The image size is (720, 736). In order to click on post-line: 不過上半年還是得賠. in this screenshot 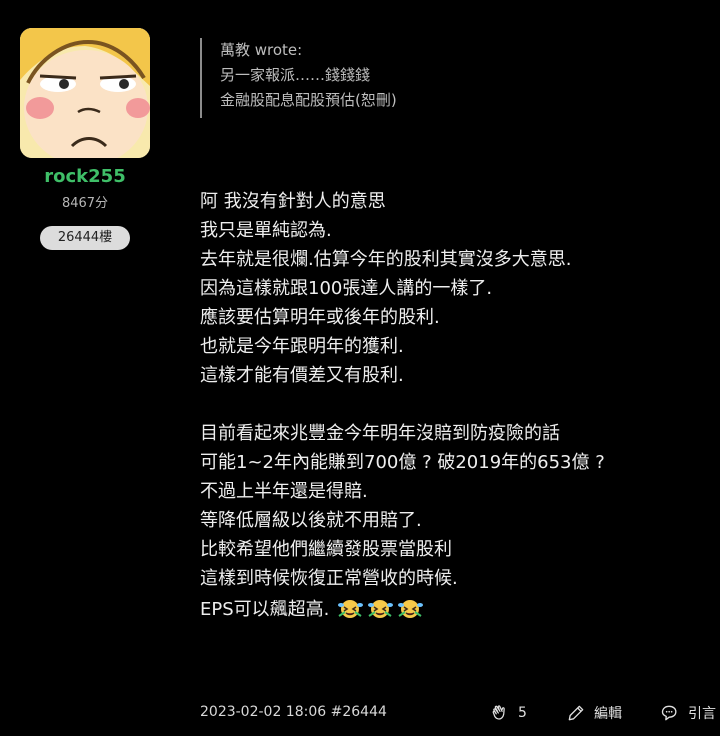, I will do `click(284, 491)`.